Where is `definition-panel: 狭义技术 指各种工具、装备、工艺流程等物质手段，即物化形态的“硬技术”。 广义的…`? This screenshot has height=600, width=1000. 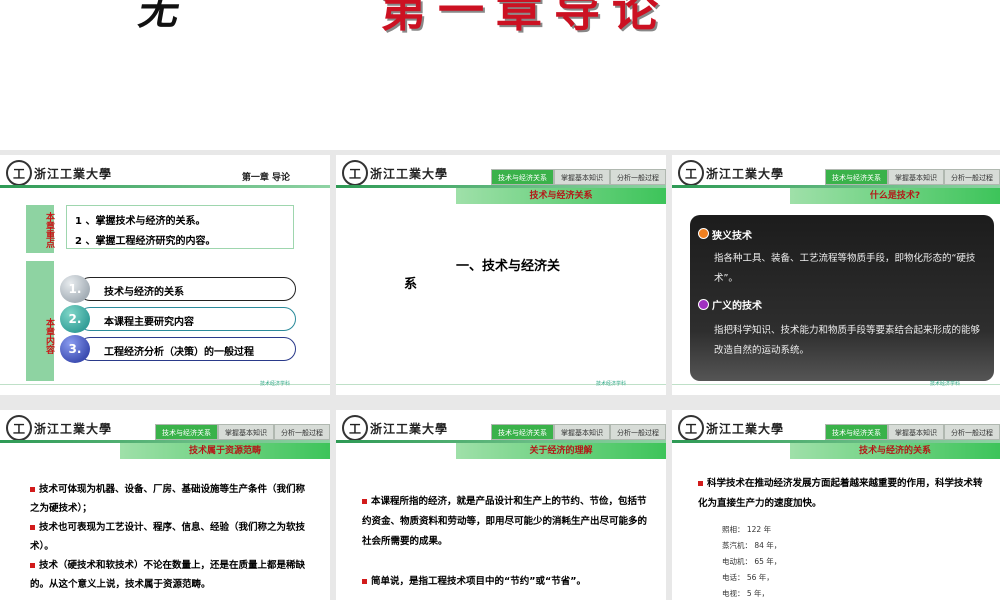 definition-panel: 狭义技术 指各种工具、装备、工艺流程等物质手段，即物化形态的“硬技术”。 广义的… is located at coordinates (842, 298).